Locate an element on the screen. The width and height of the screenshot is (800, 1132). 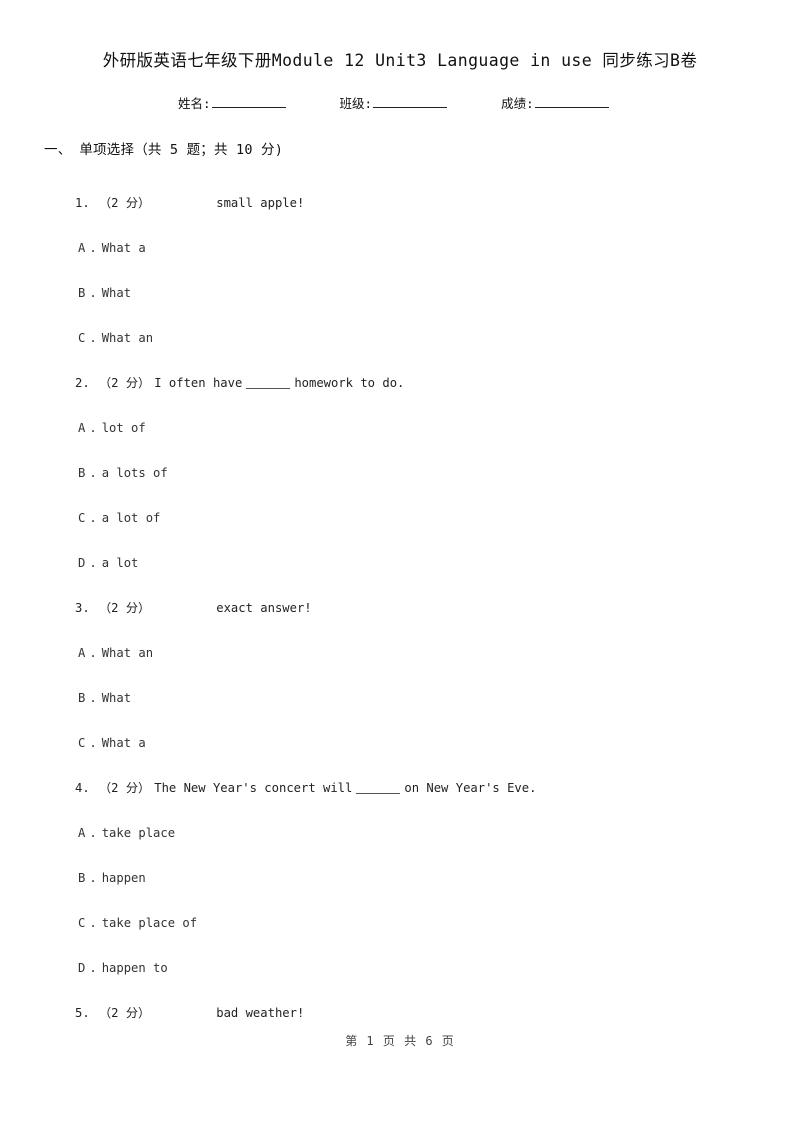
student-score-blank is located at coordinates (571, 102).